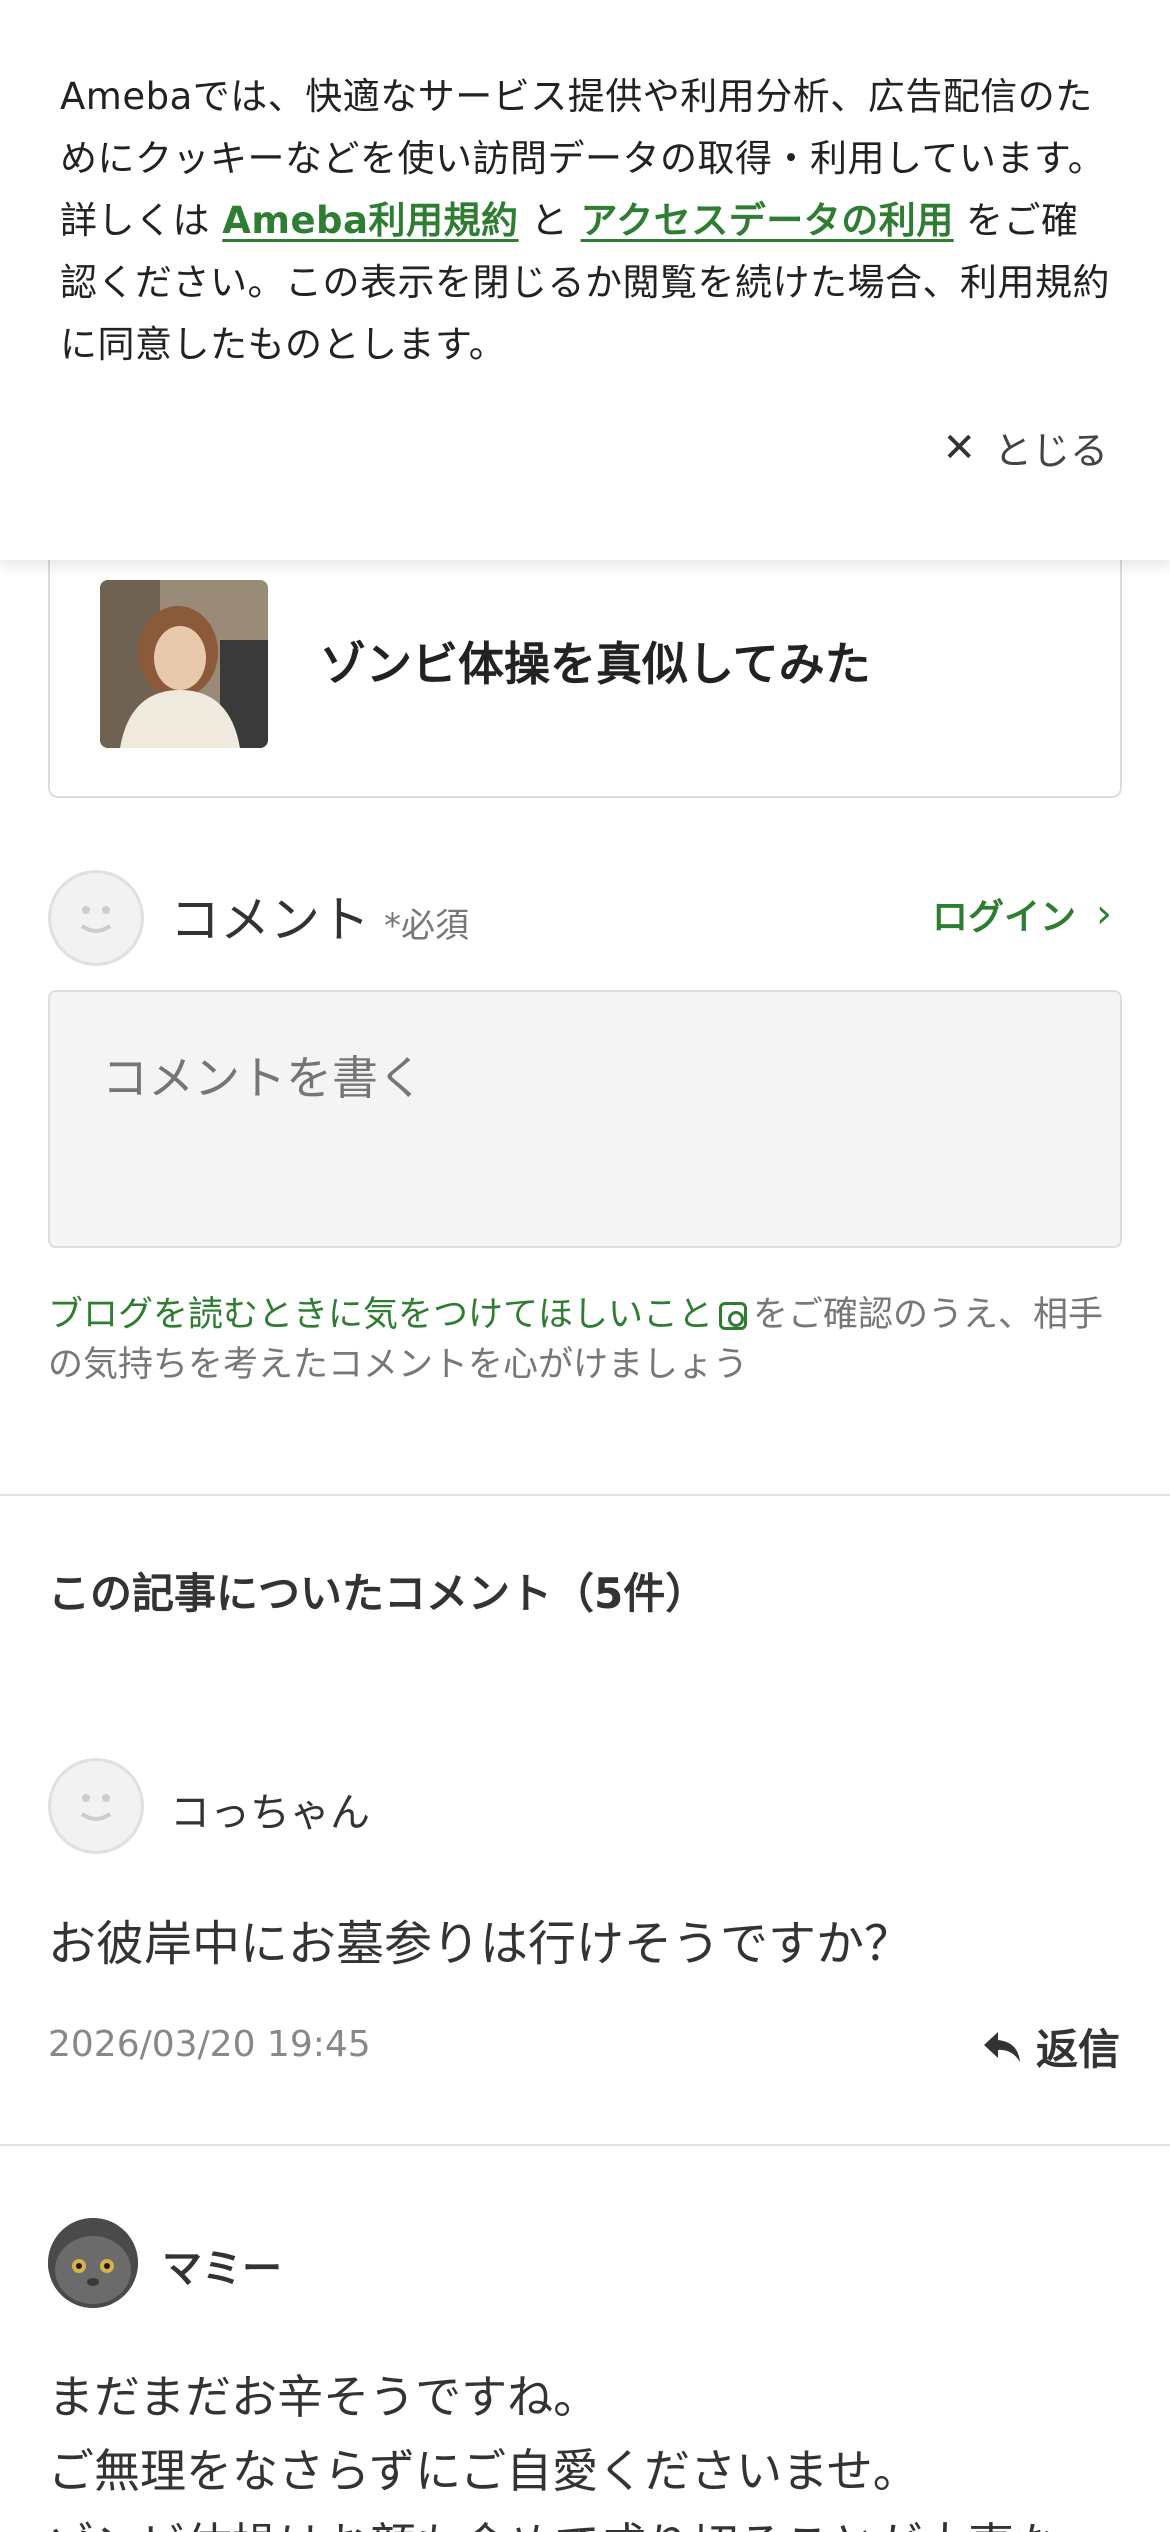  I want to click on close-label: とじる, so click(1050, 451).